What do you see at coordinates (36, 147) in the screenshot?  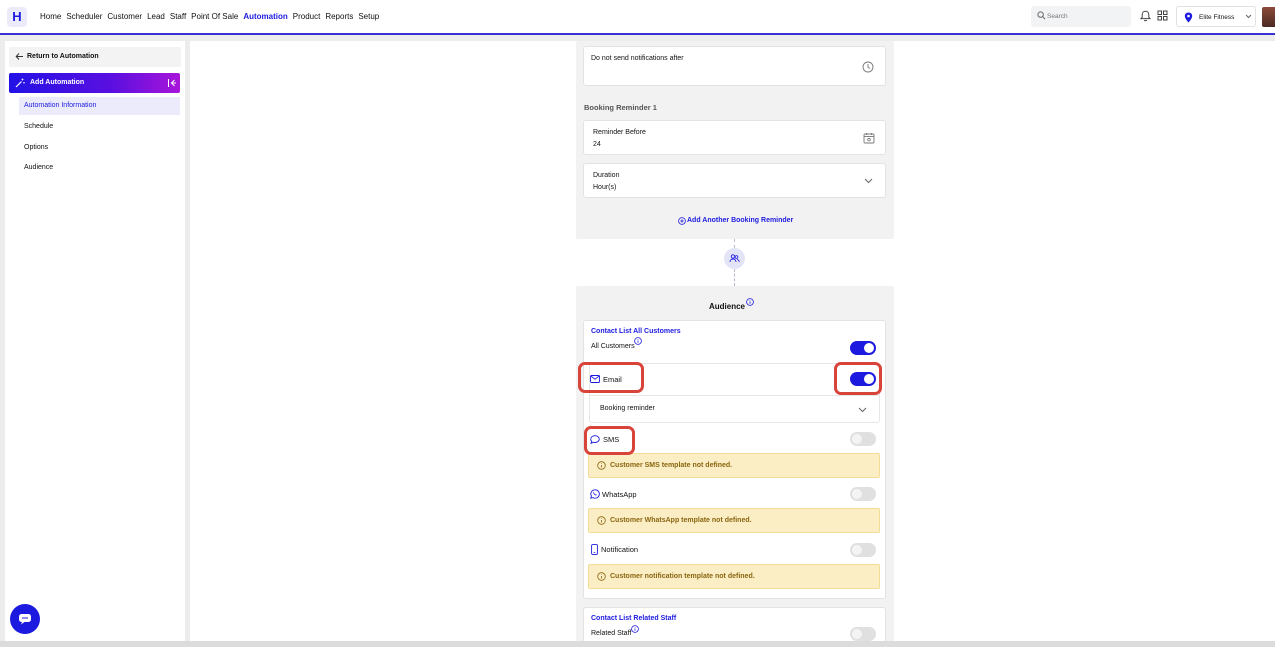 I see `sidebar-item-label: Options` at bounding box center [36, 147].